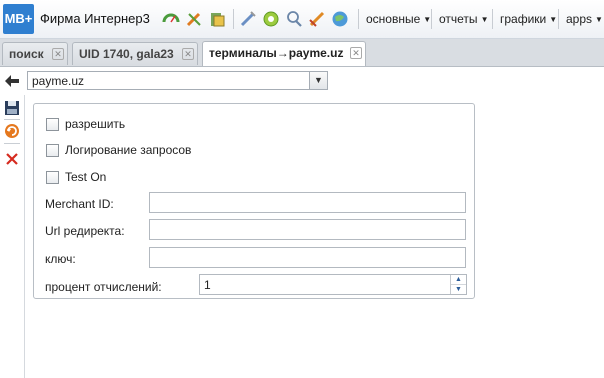  I want to click on settings-wrench-icon, so click(317, 19).